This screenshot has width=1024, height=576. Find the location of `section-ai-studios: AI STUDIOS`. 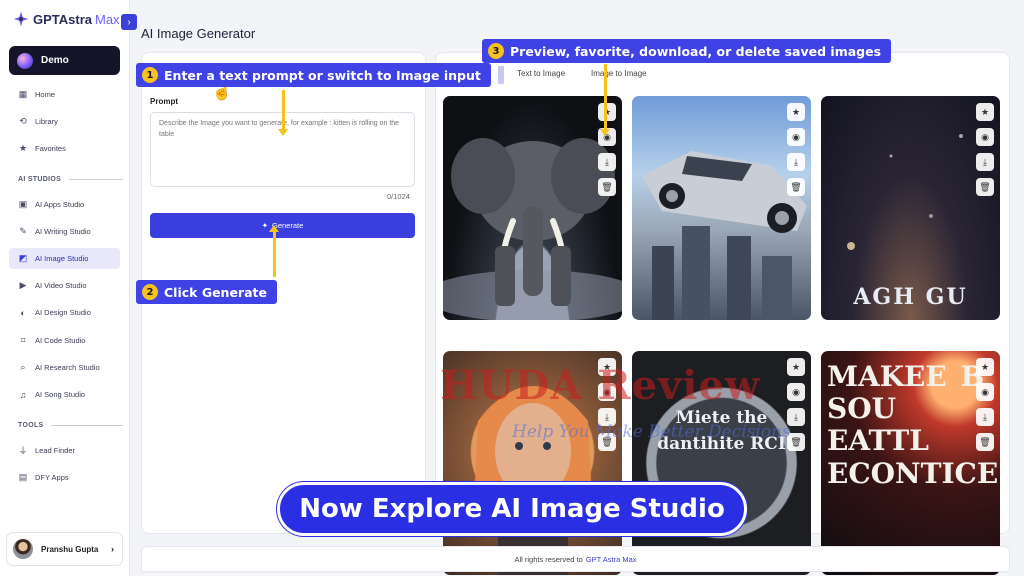

section-ai-studios: AI STUDIOS is located at coordinates (70, 179).